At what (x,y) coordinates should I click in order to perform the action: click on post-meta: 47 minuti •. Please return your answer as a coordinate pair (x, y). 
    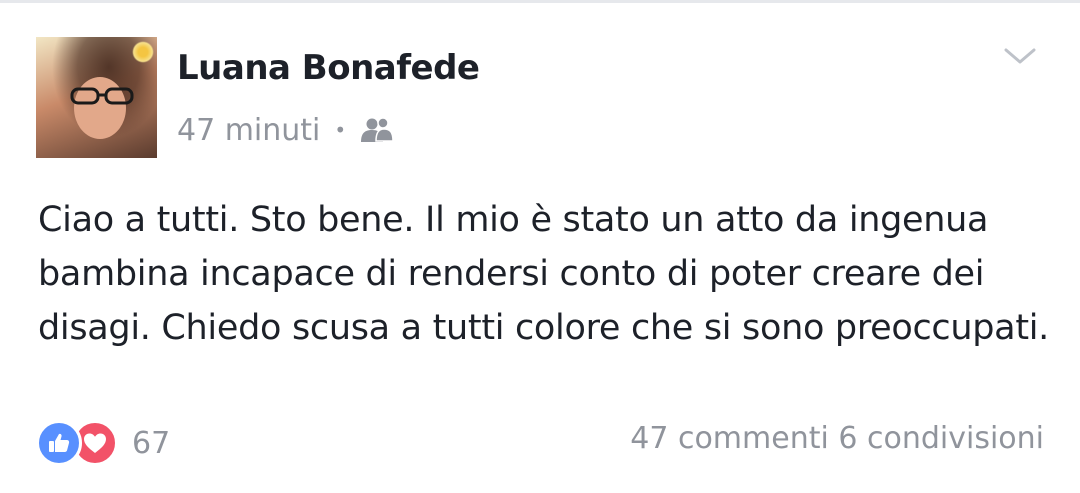
    Looking at the image, I should click on (285, 130).